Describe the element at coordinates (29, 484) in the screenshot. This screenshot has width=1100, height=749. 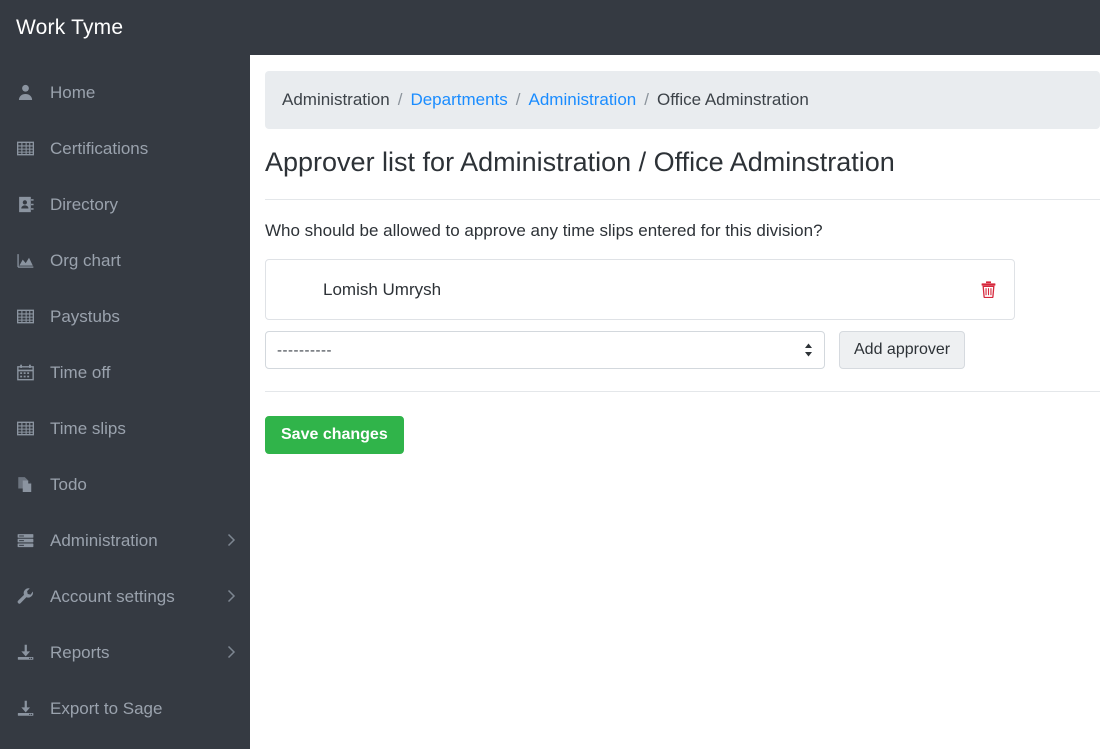
I see `copy-files-icon` at that location.